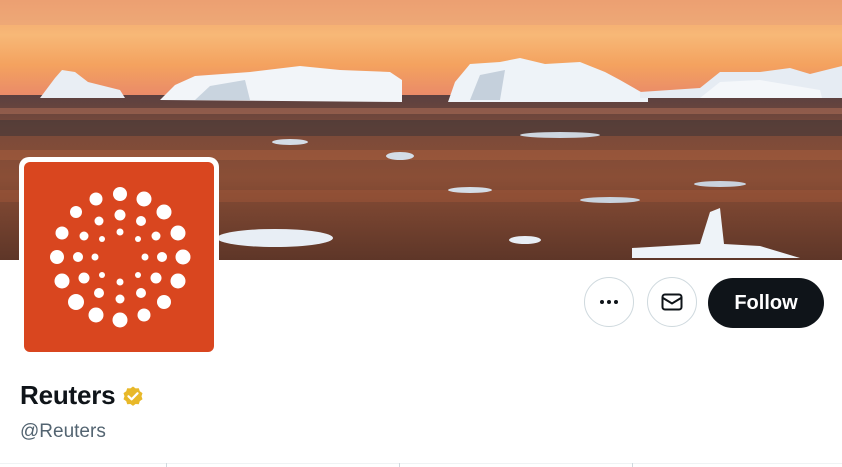 The image size is (842, 467). I want to click on envelope-icon, so click(672, 302).